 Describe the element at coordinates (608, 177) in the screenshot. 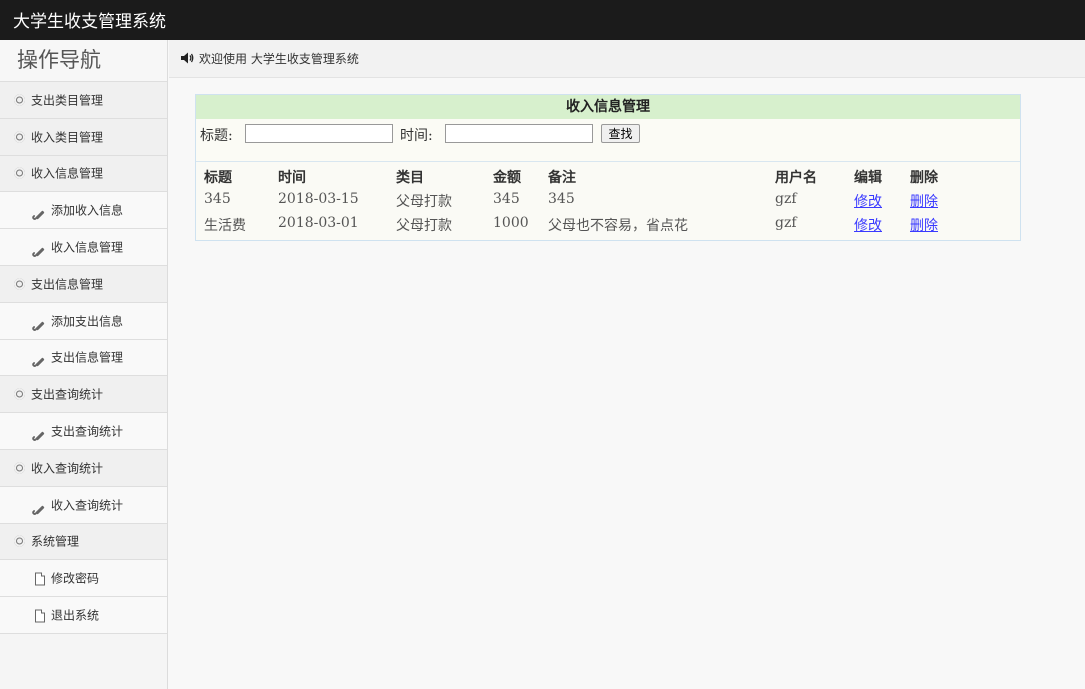

I see `table-header-row: 标题 时间 类目 金额 备注 用户名 编辑 删除` at that location.